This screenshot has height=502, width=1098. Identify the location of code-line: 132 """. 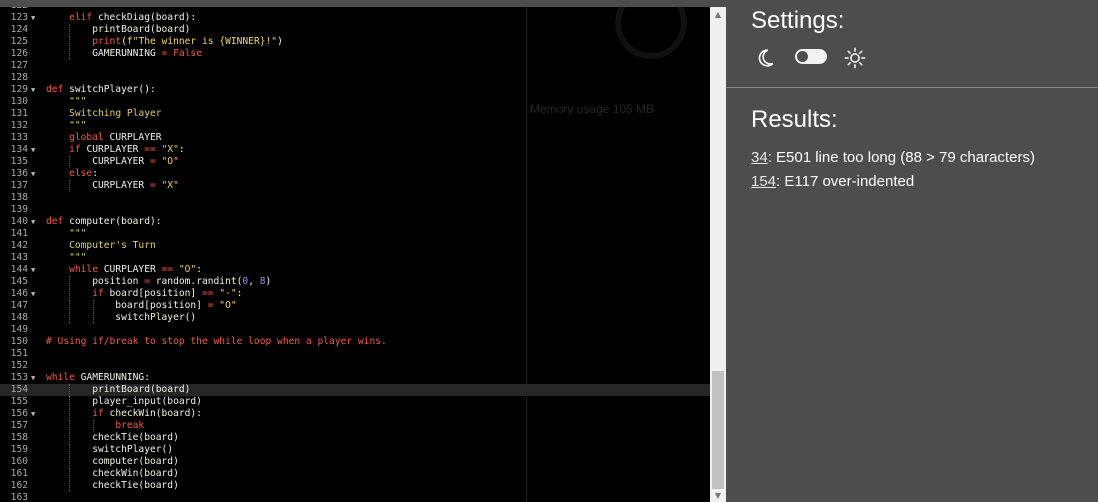
(355, 126).